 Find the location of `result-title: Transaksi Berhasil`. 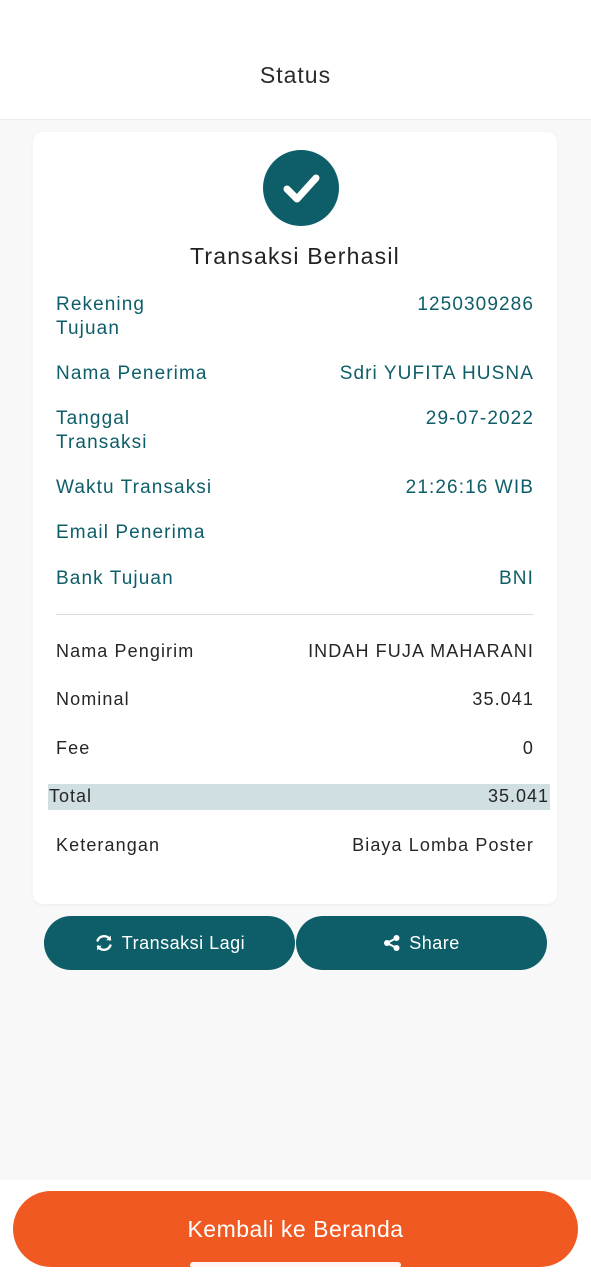

result-title: Transaksi Berhasil is located at coordinates (295, 256).